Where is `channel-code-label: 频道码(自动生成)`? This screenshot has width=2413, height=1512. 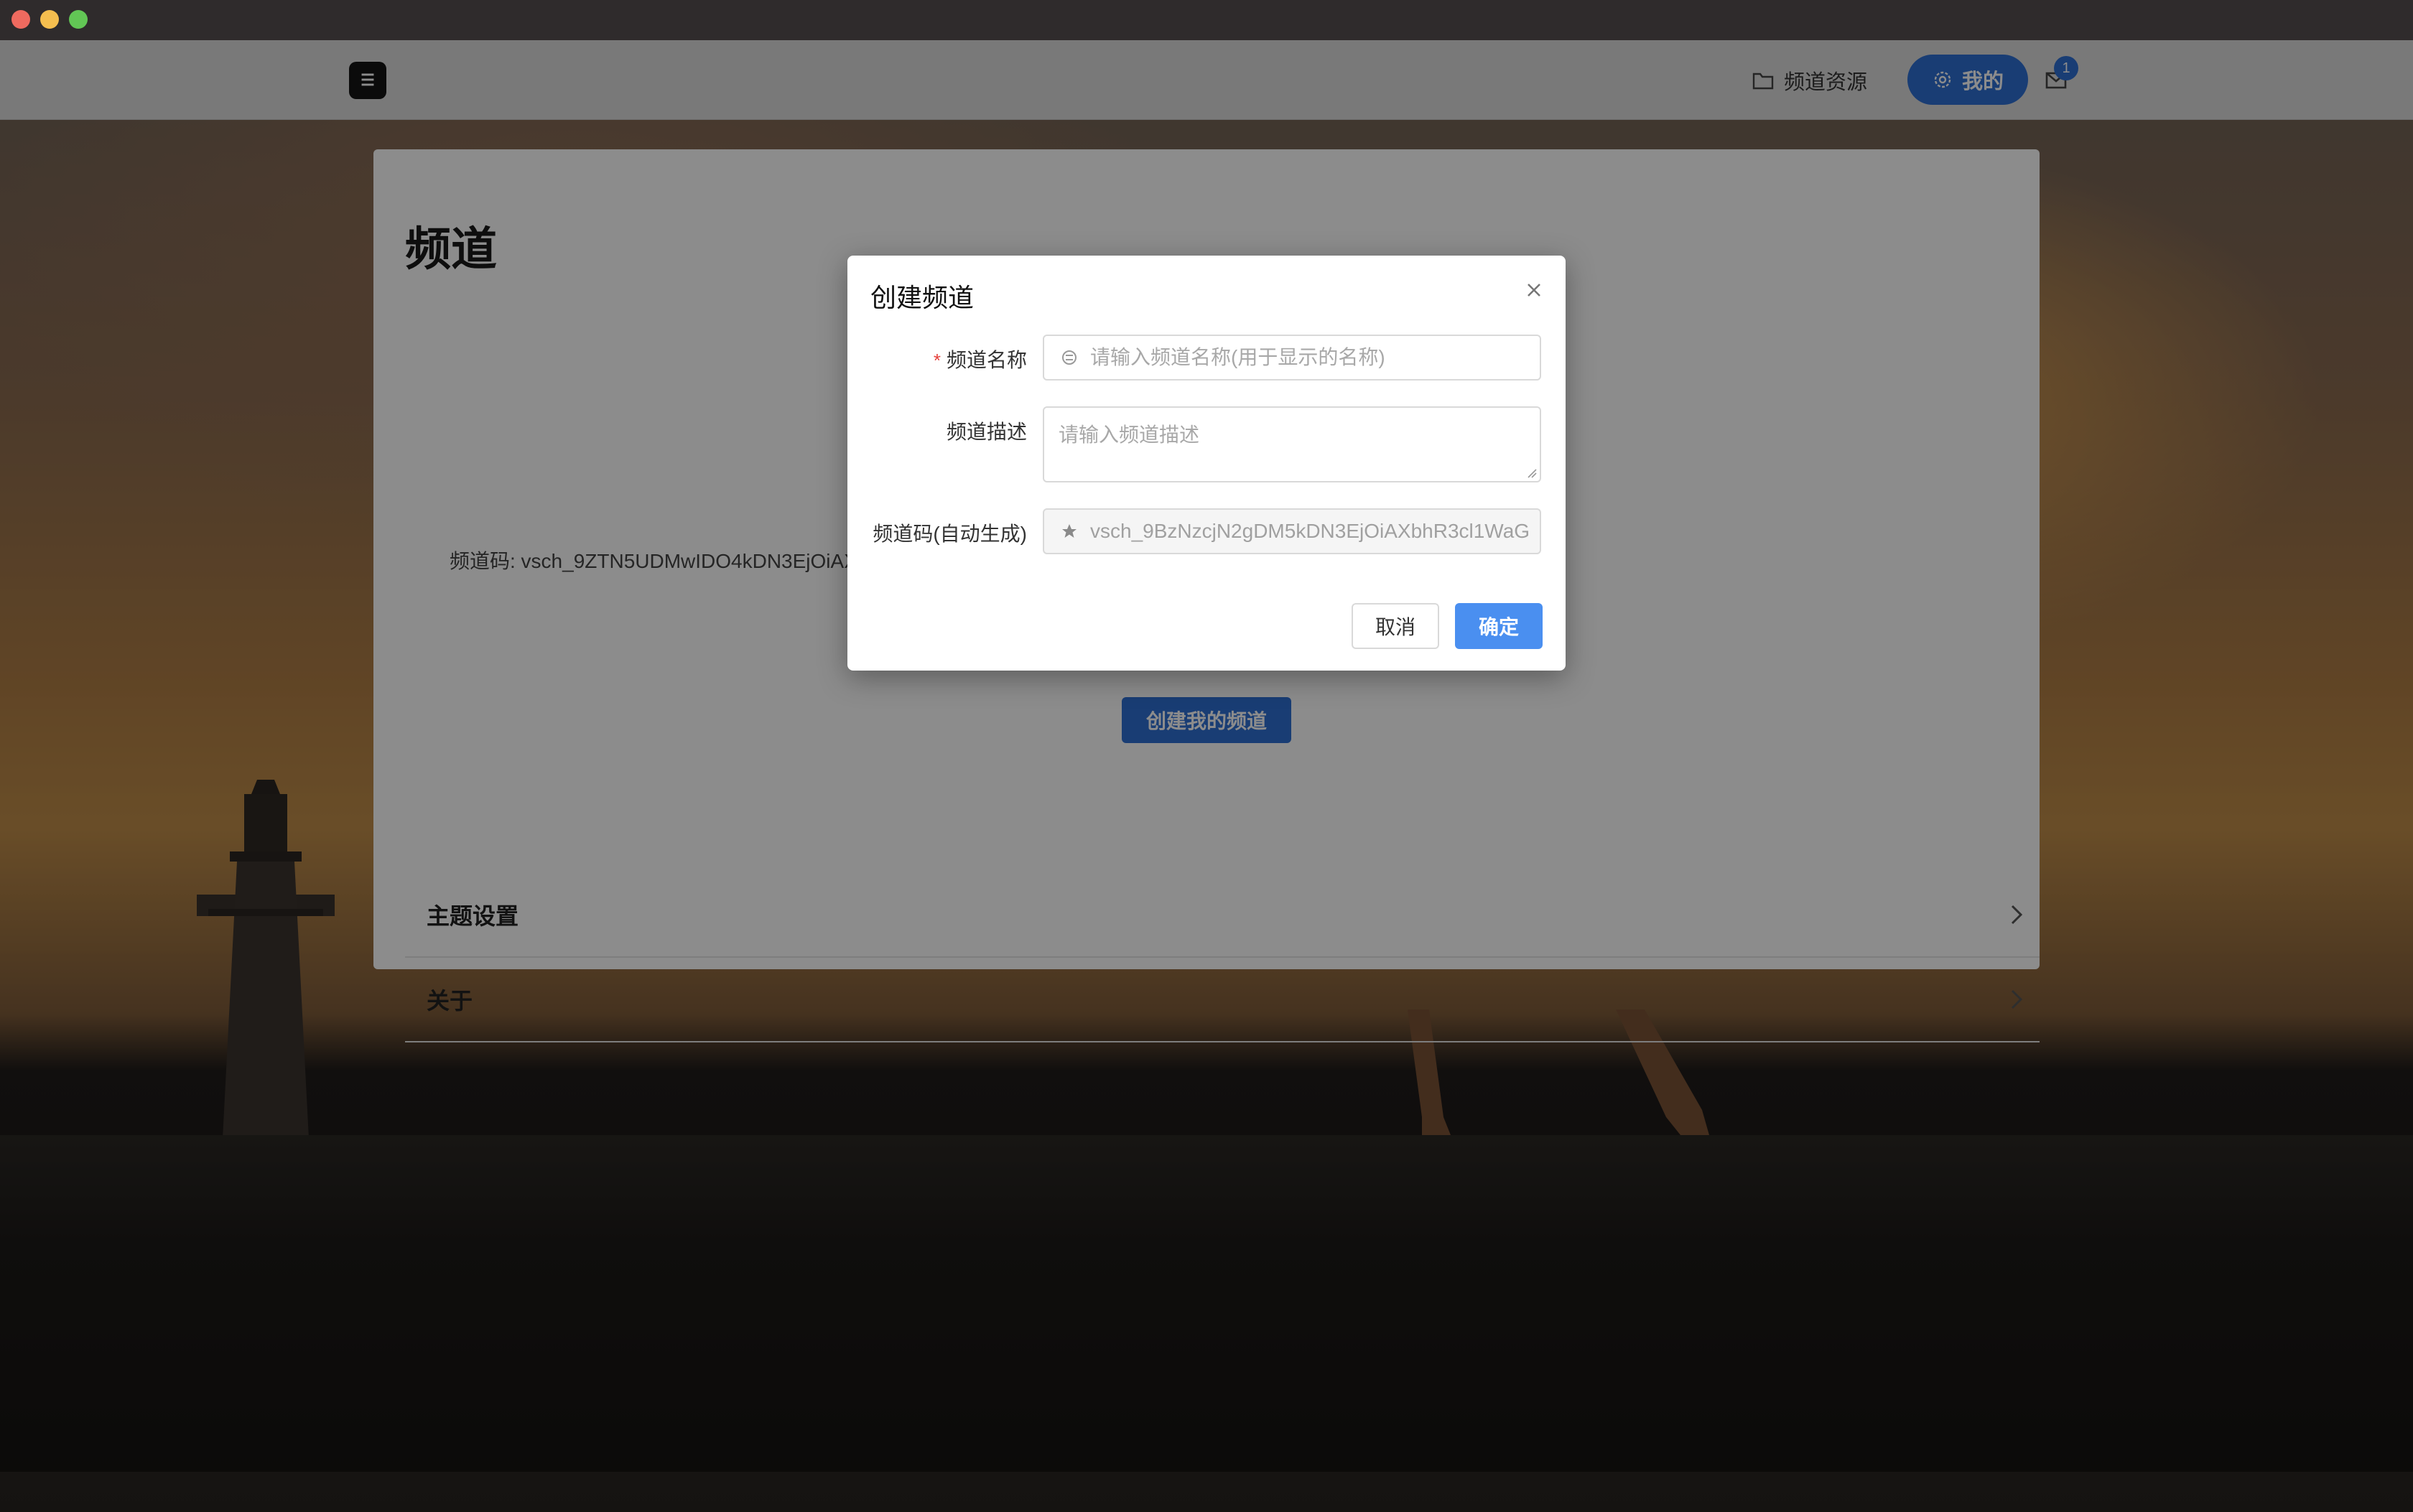
channel-code-label: 频道码(自动生成) is located at coordinates (950, 534).